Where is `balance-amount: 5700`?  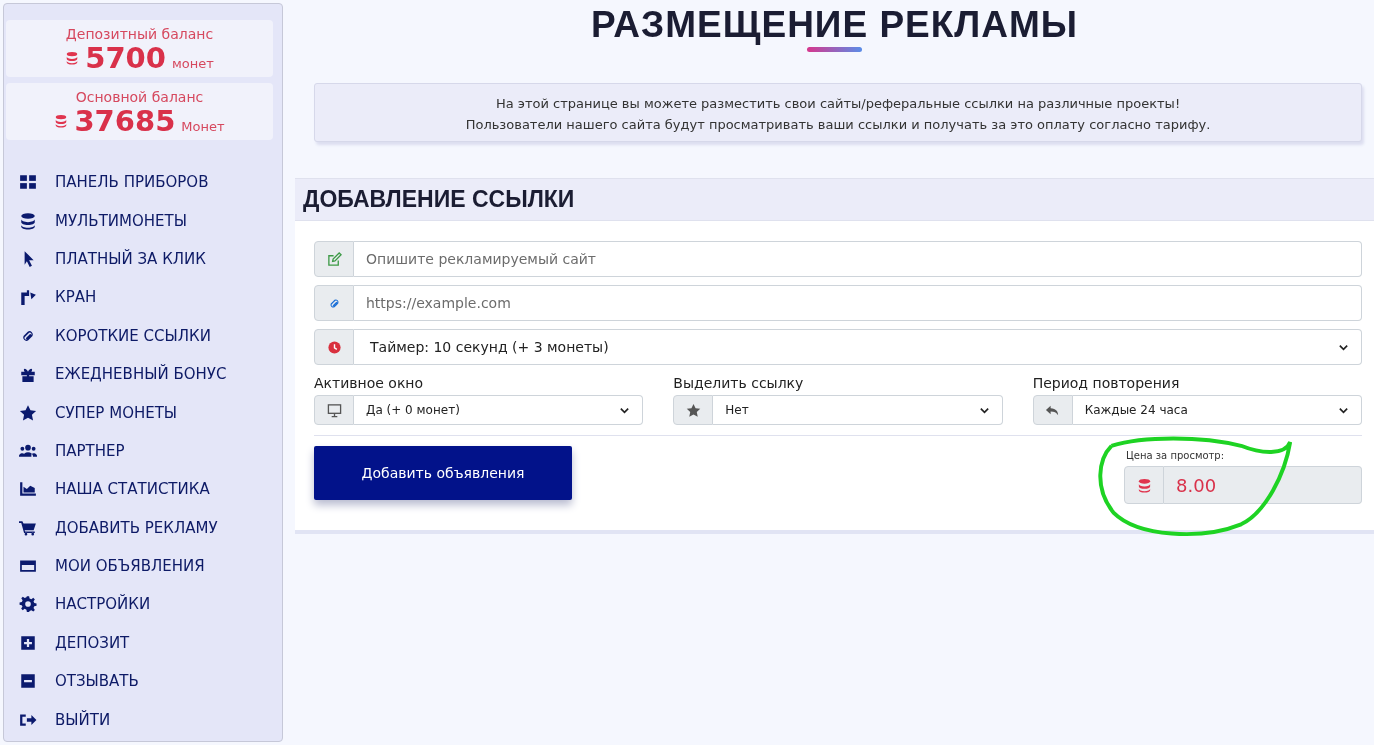
balance-amount: 5700 is located at coordinates (125, 58).